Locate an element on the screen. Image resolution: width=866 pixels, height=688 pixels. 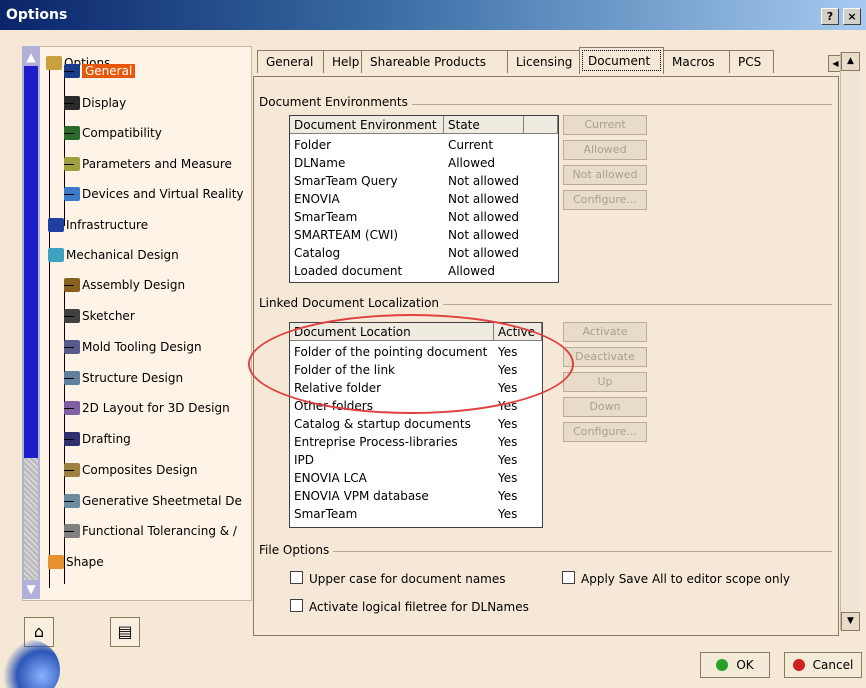
tree-item: Assembly Design is located at coordinates (124, 285).